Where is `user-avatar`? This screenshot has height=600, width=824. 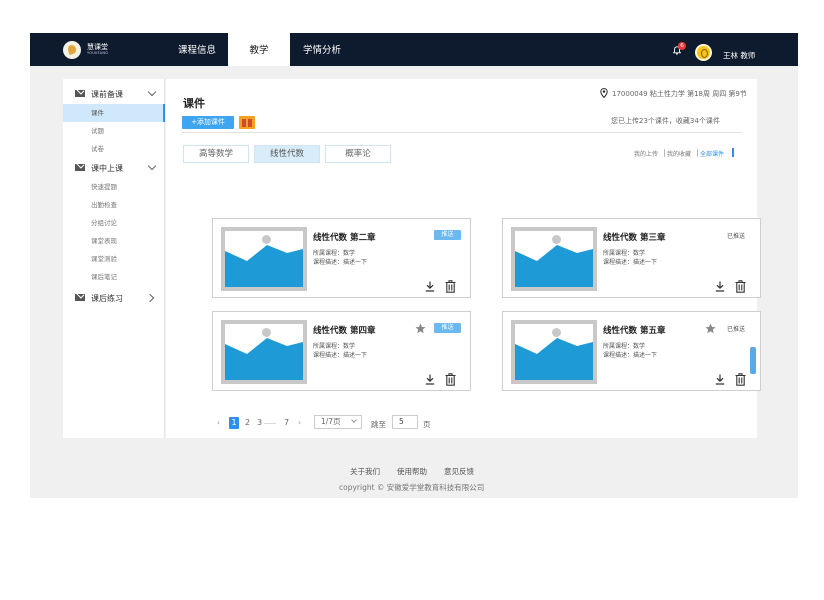 user-avatar is located at coordinates (703, 52).